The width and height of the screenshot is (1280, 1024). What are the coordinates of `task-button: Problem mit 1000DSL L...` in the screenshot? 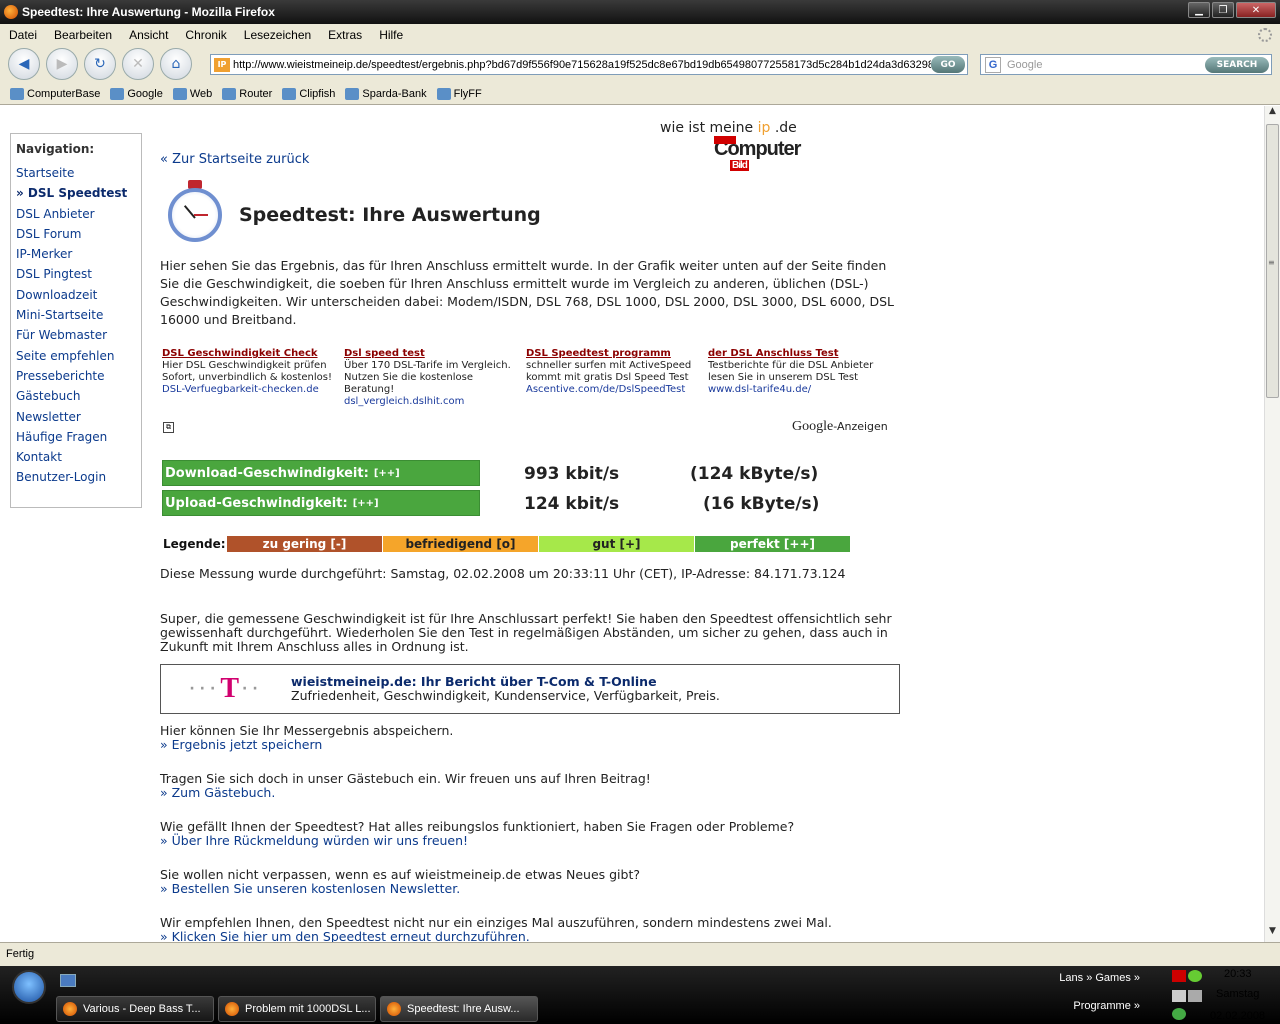 It's located at (297, 1009).